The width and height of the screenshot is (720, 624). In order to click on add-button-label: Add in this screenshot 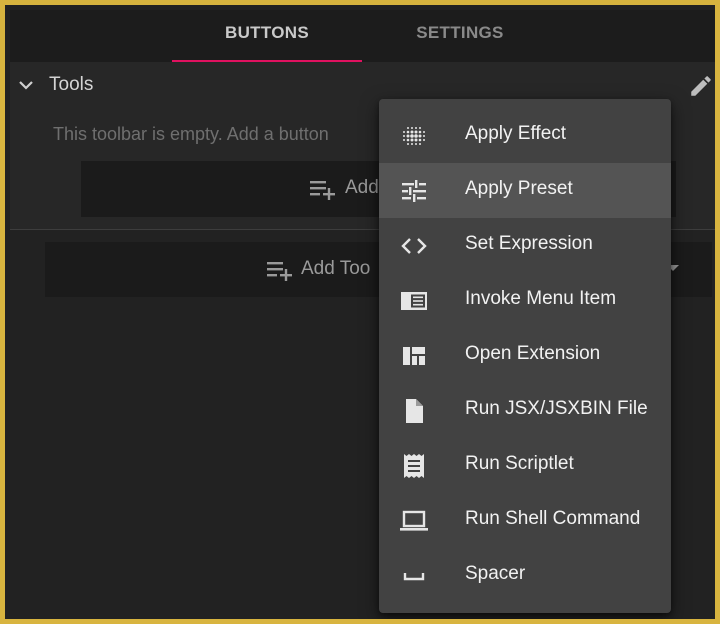, I will do `click(362, 187)`.